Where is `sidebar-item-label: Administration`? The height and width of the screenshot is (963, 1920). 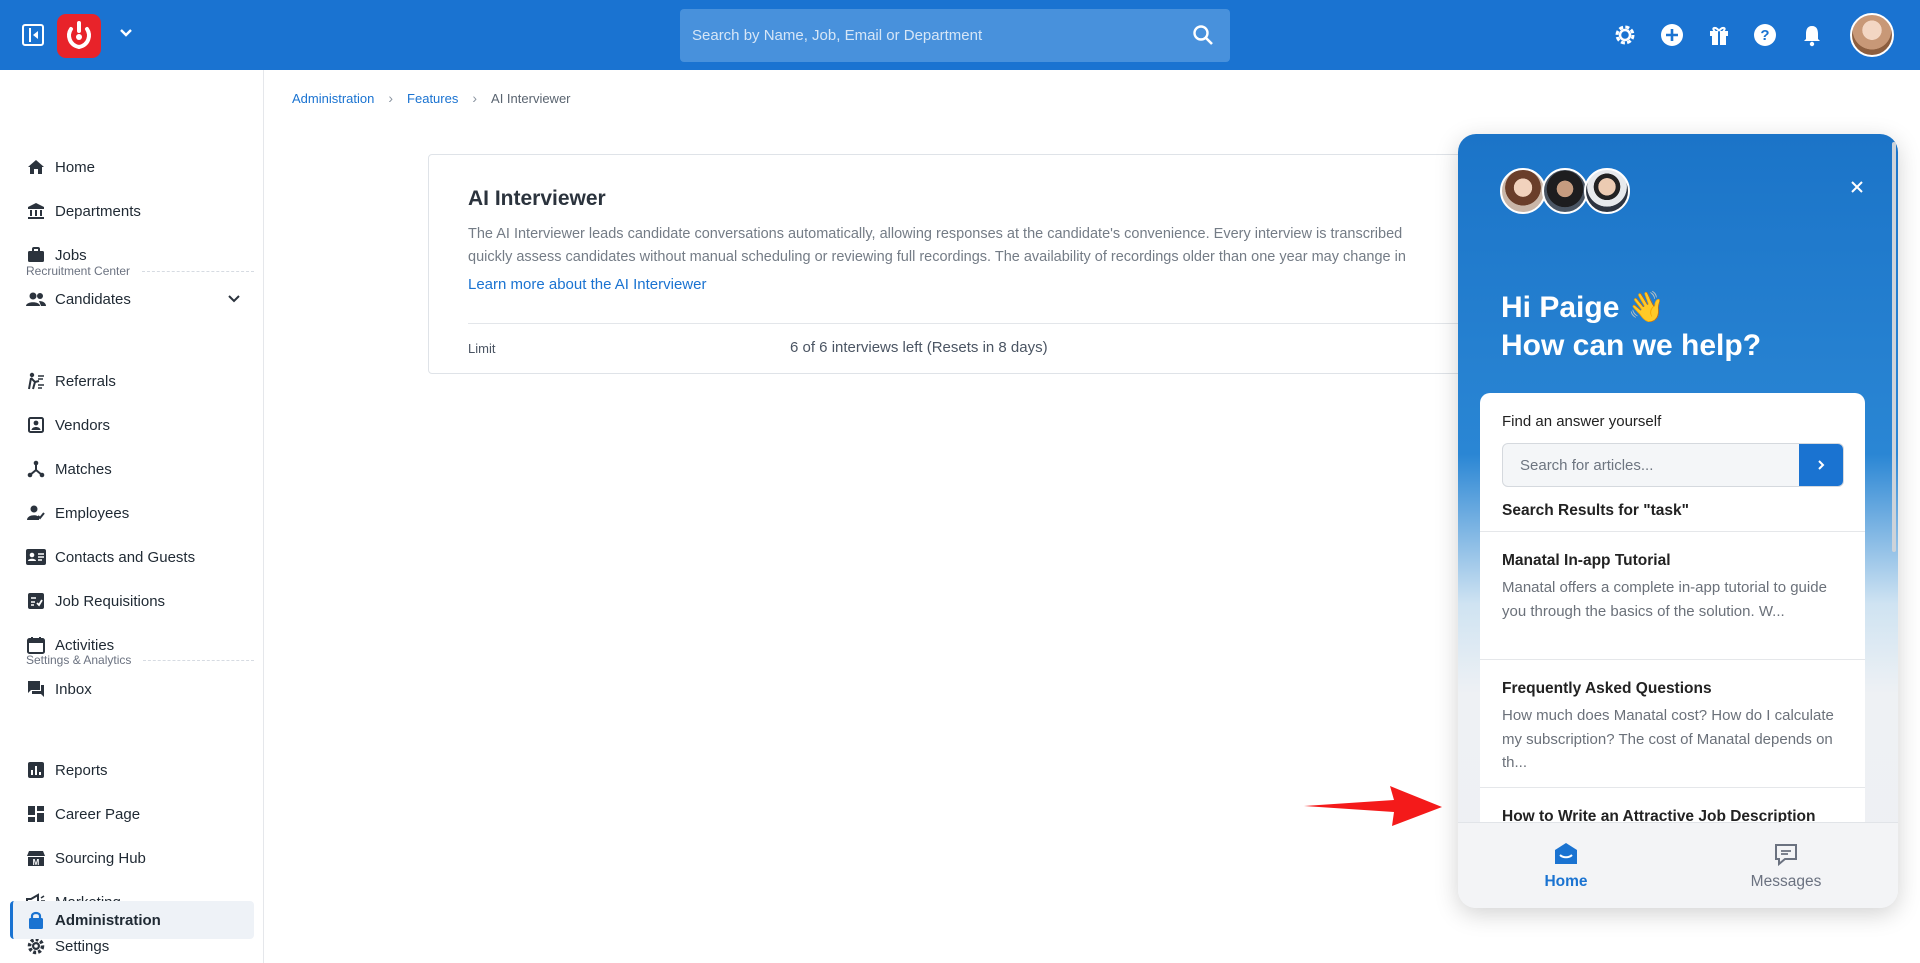
sidebar-item-label: Administration is located at coordinates (108, 920).